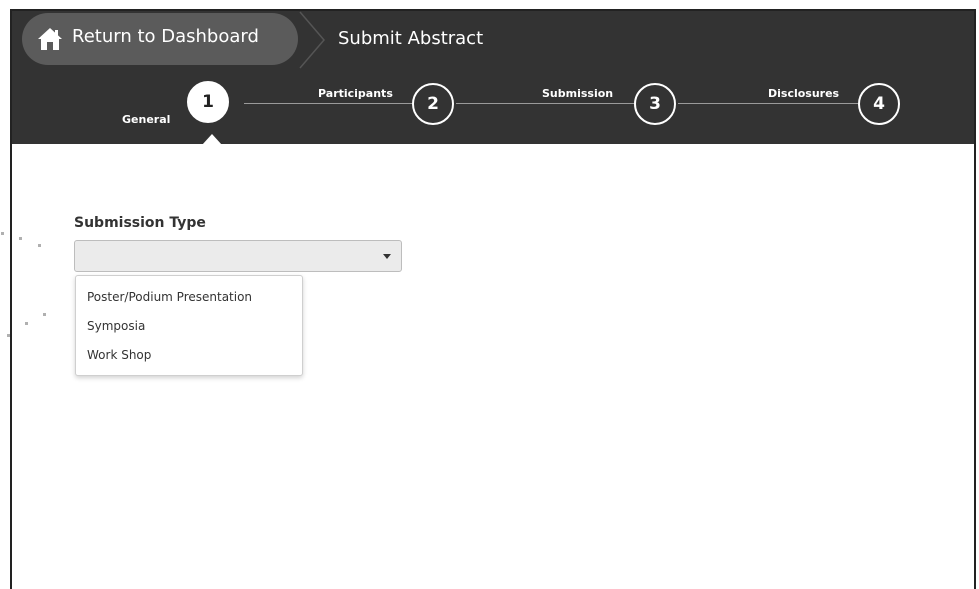  Describe the element at coordinates (169, 297) in the screenshot. I see `option-poster-podium-presentation: Poster/Podium Presentation` at that location.